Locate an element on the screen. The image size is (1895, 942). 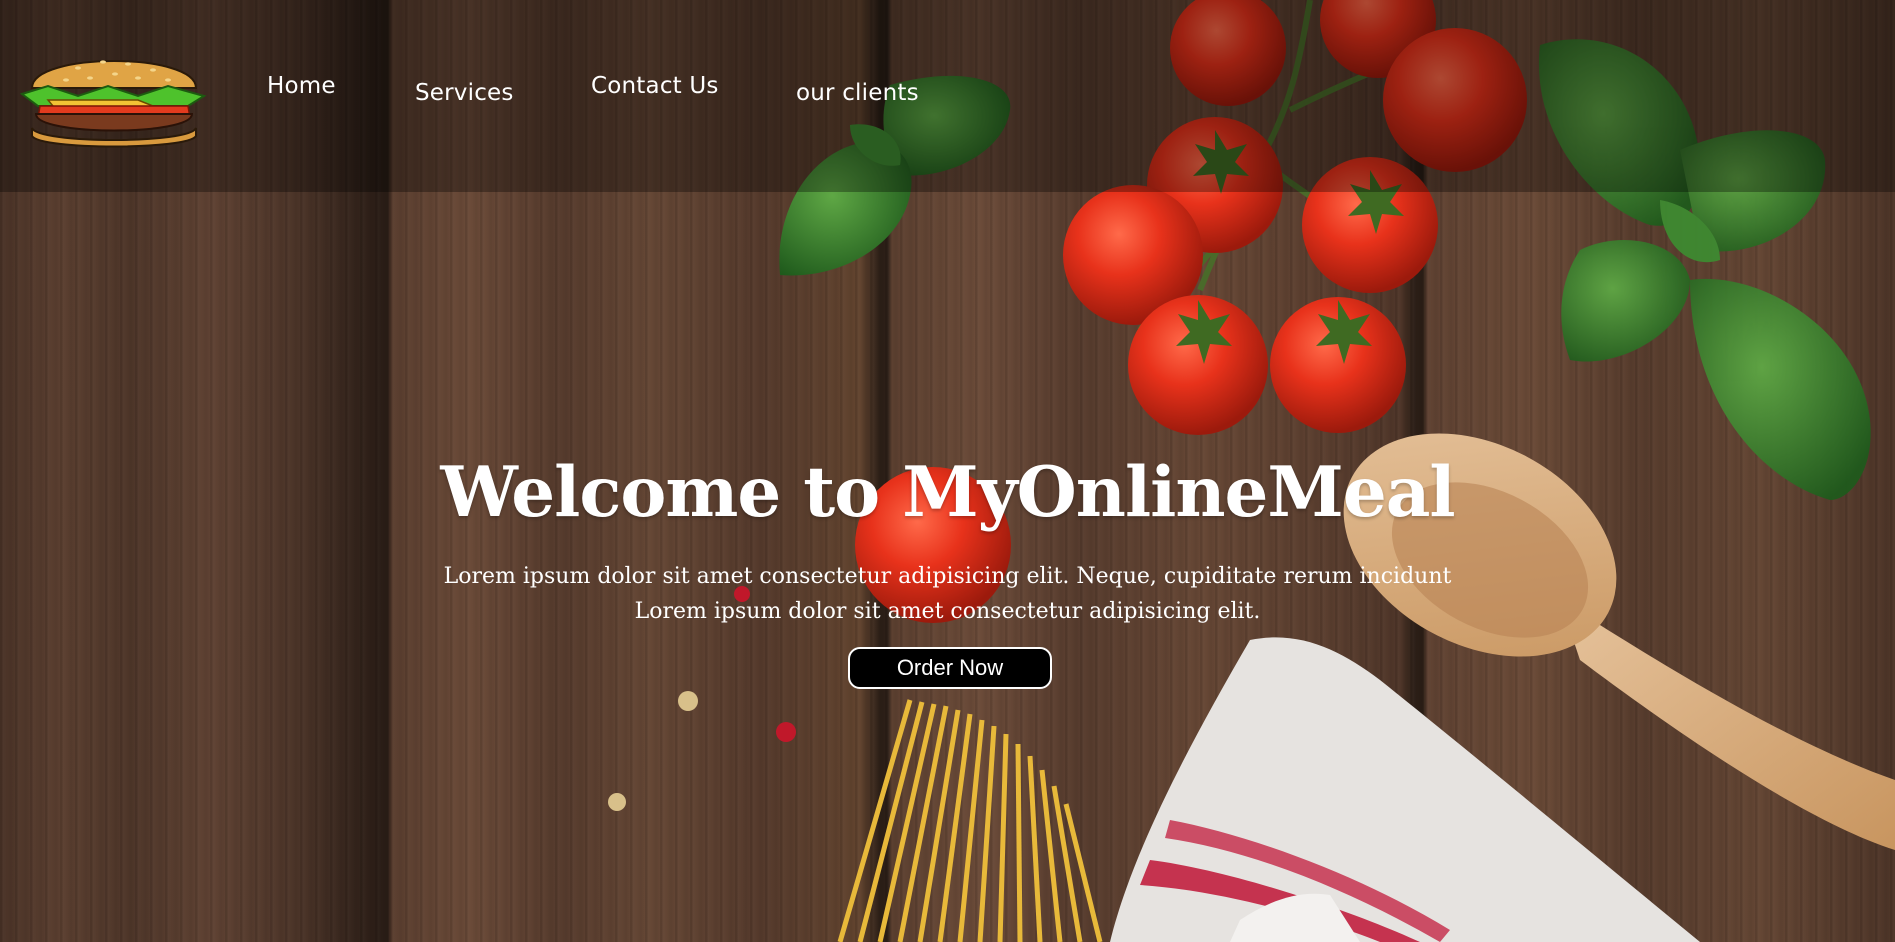
hero-title: Welcome to MyOnlineMeal is located at coordinates (947, 492).